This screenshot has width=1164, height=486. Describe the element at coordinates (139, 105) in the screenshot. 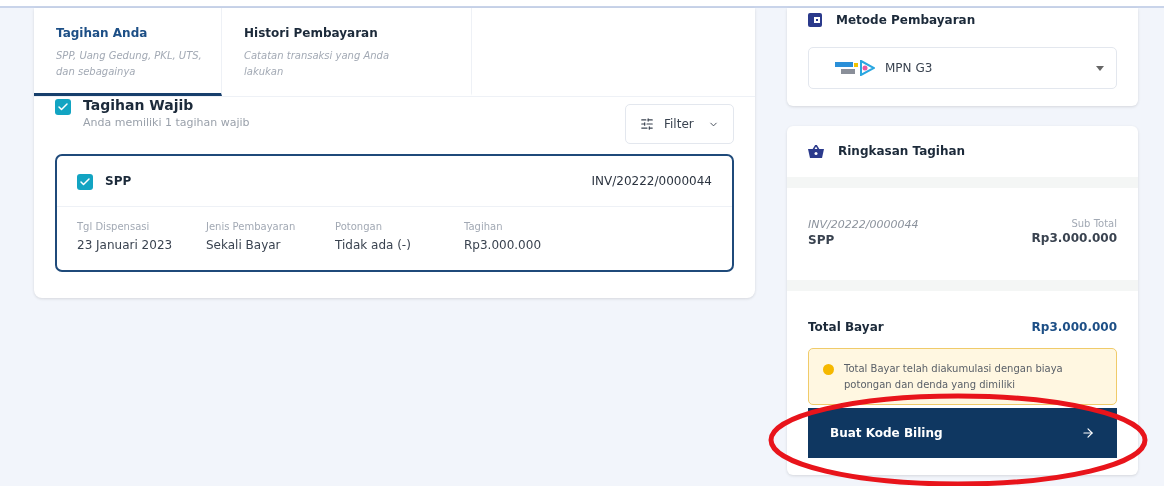

I see `section-title: Tagihan Wajib` at that location.